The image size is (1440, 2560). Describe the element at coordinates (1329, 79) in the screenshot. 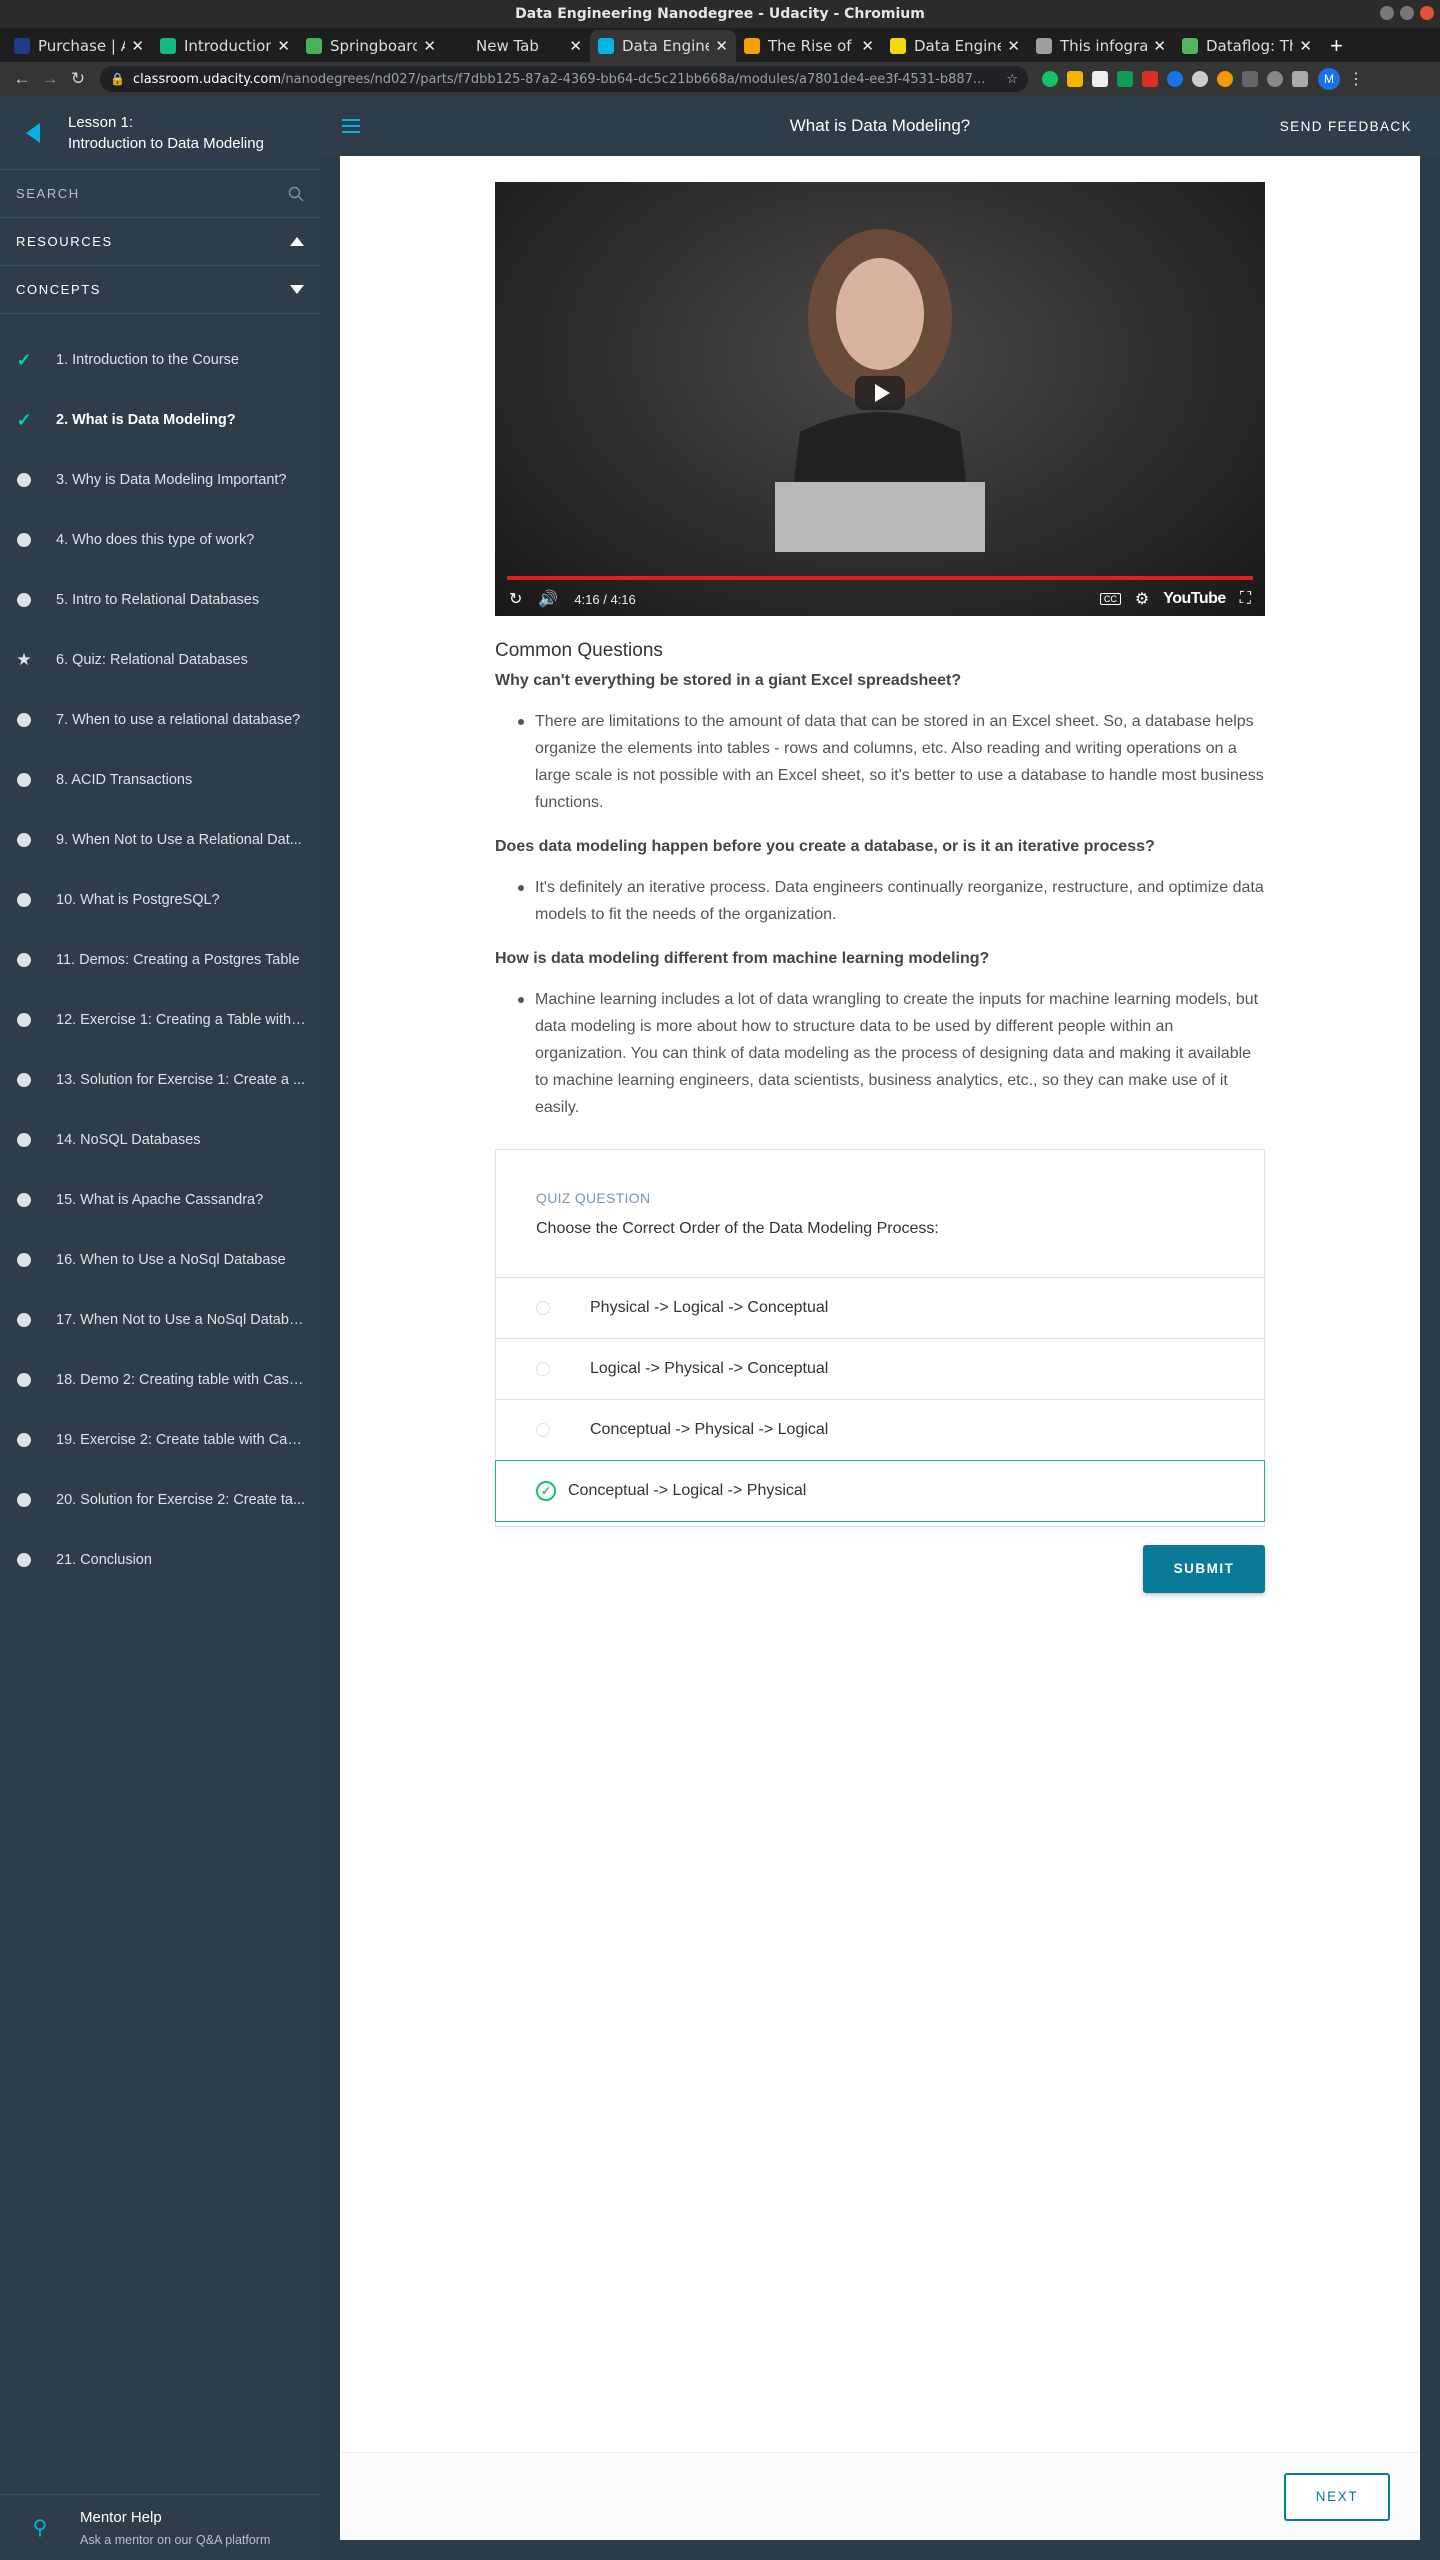

I see `profile-avatar: M` at that location.